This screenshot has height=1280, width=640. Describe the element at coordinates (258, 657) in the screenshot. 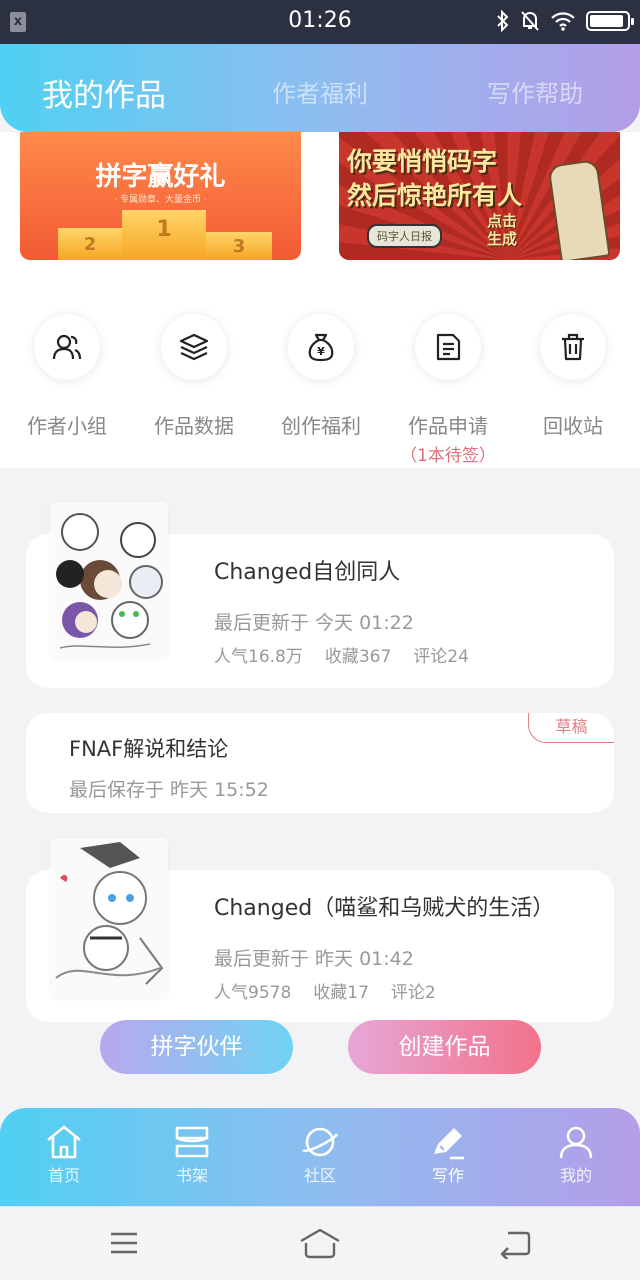

I see `popularity-stat: 人气16.8万` at that location.